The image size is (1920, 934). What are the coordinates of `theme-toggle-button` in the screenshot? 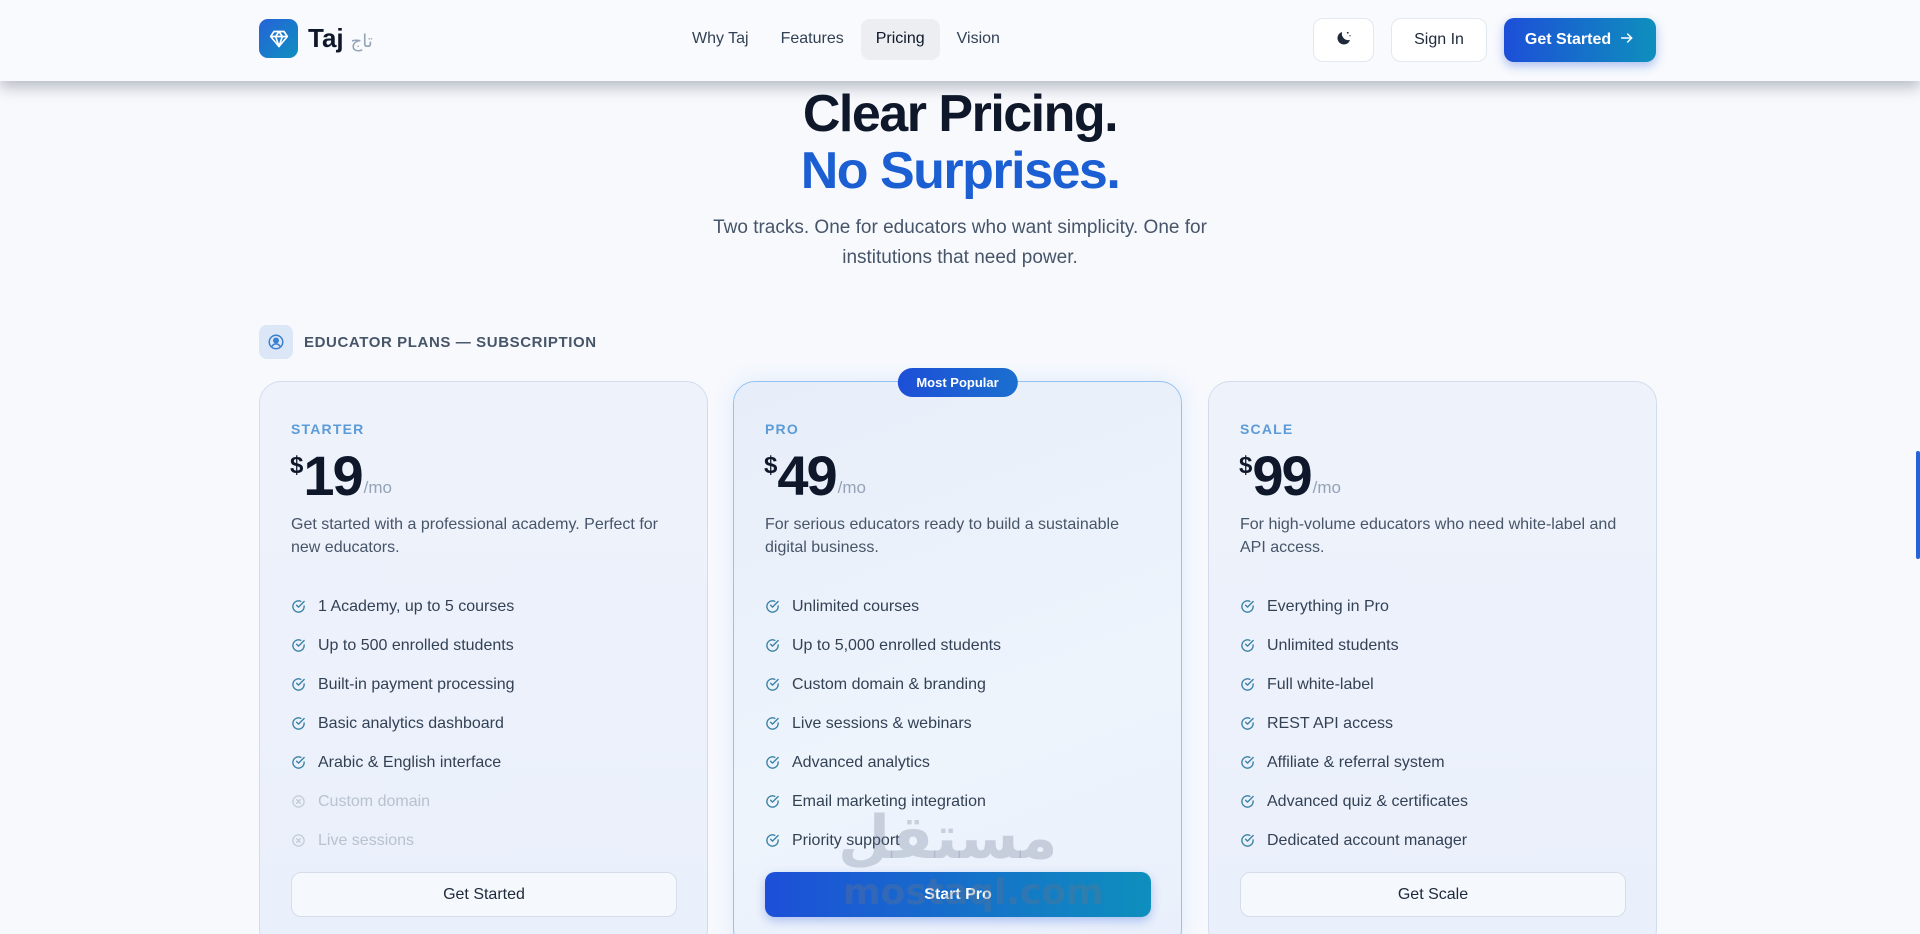 It's located at (1343, 40).